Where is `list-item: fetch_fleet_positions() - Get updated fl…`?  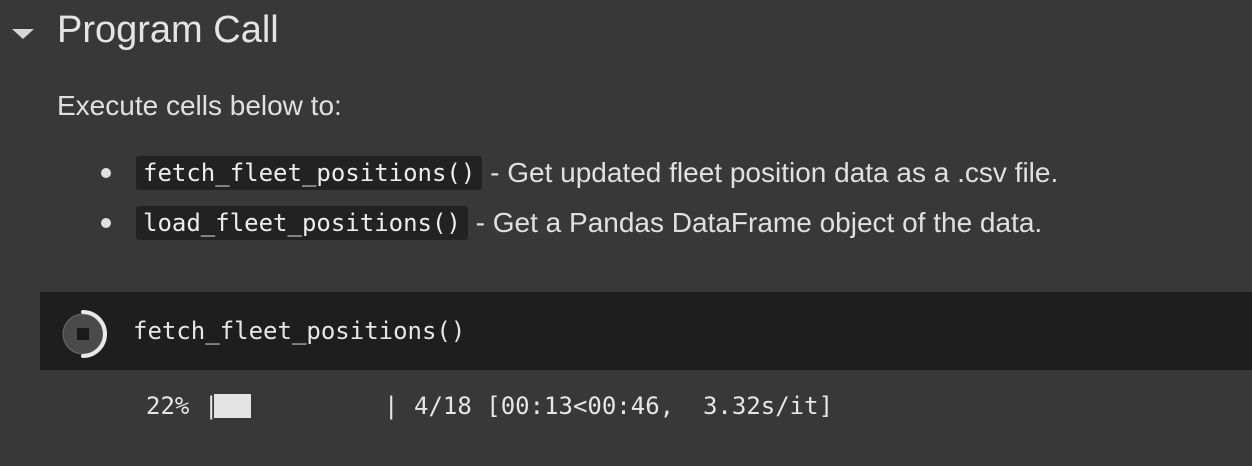 list-item: fetch_fleet_positions() - Get updated fl… is located at coordinates (626, 177).